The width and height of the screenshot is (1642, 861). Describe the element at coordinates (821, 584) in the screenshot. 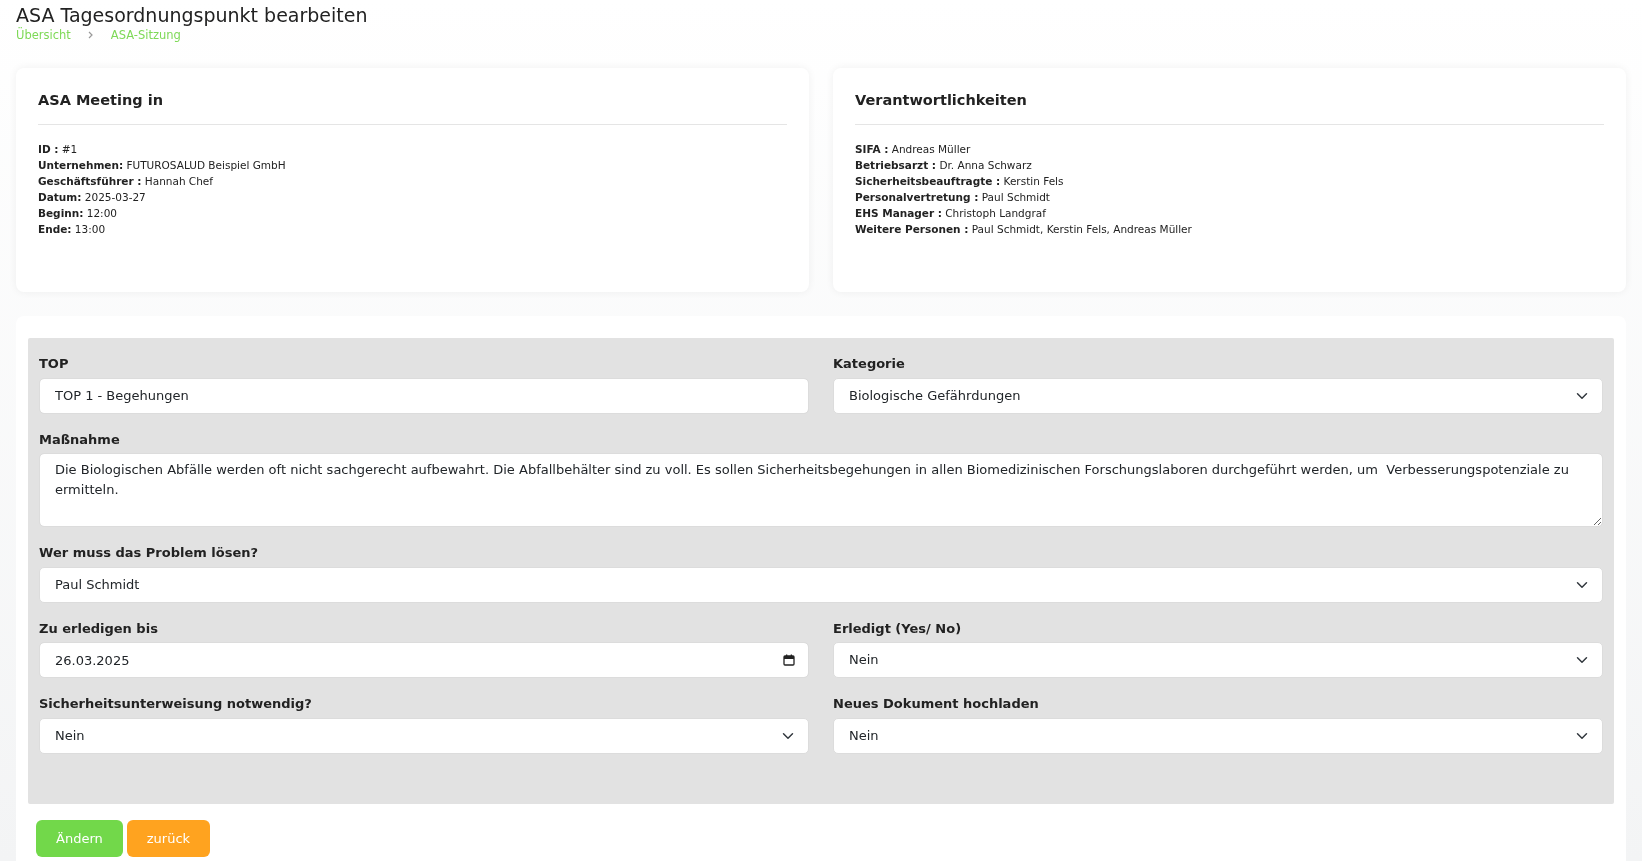

I see `select-field: Paul Schmidt` at that location.